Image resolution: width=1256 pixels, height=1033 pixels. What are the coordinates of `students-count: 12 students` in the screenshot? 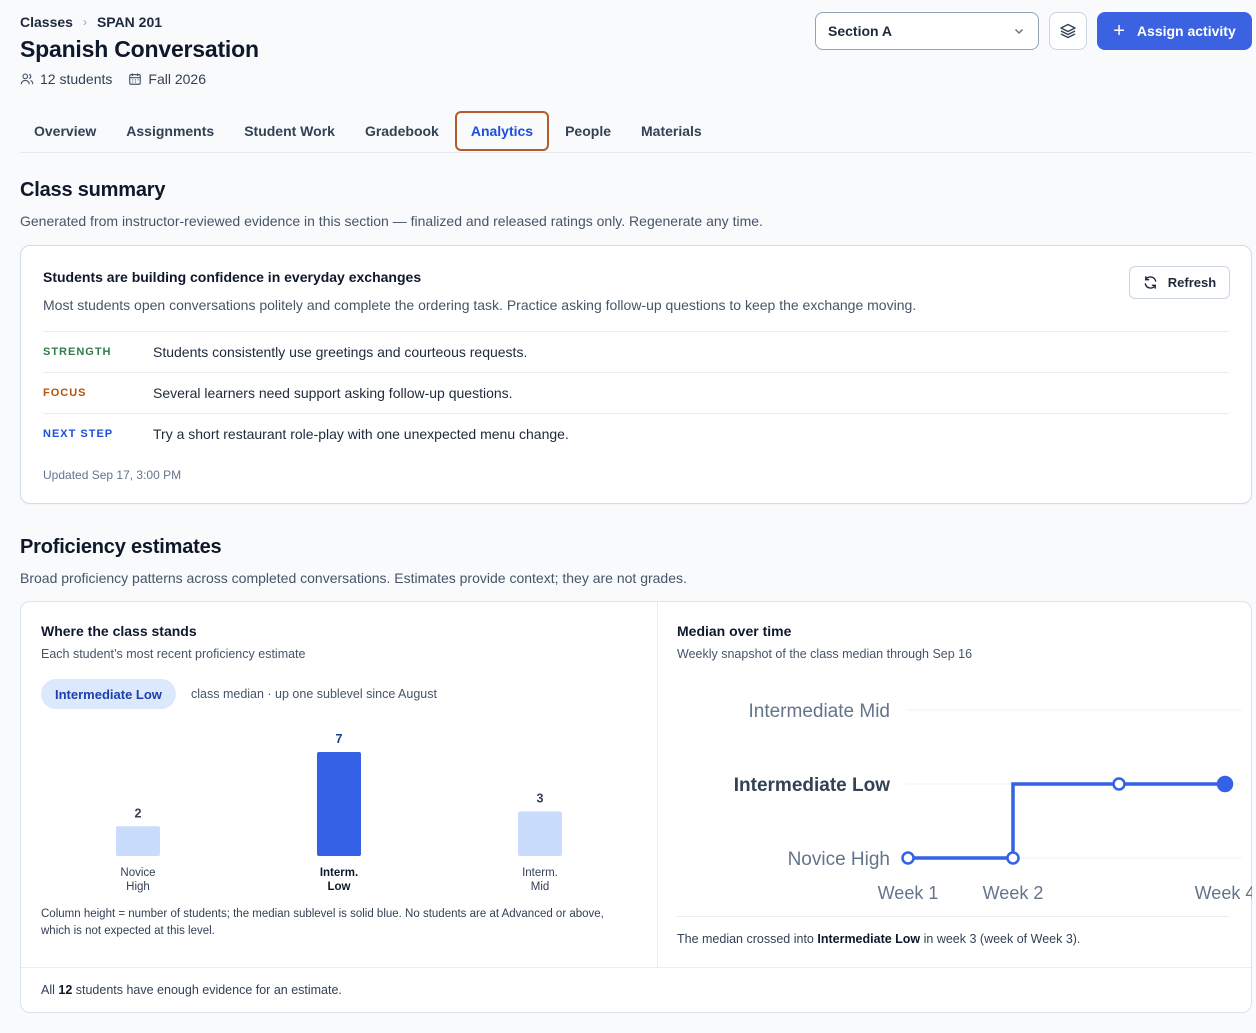 It's located at (66, 79).